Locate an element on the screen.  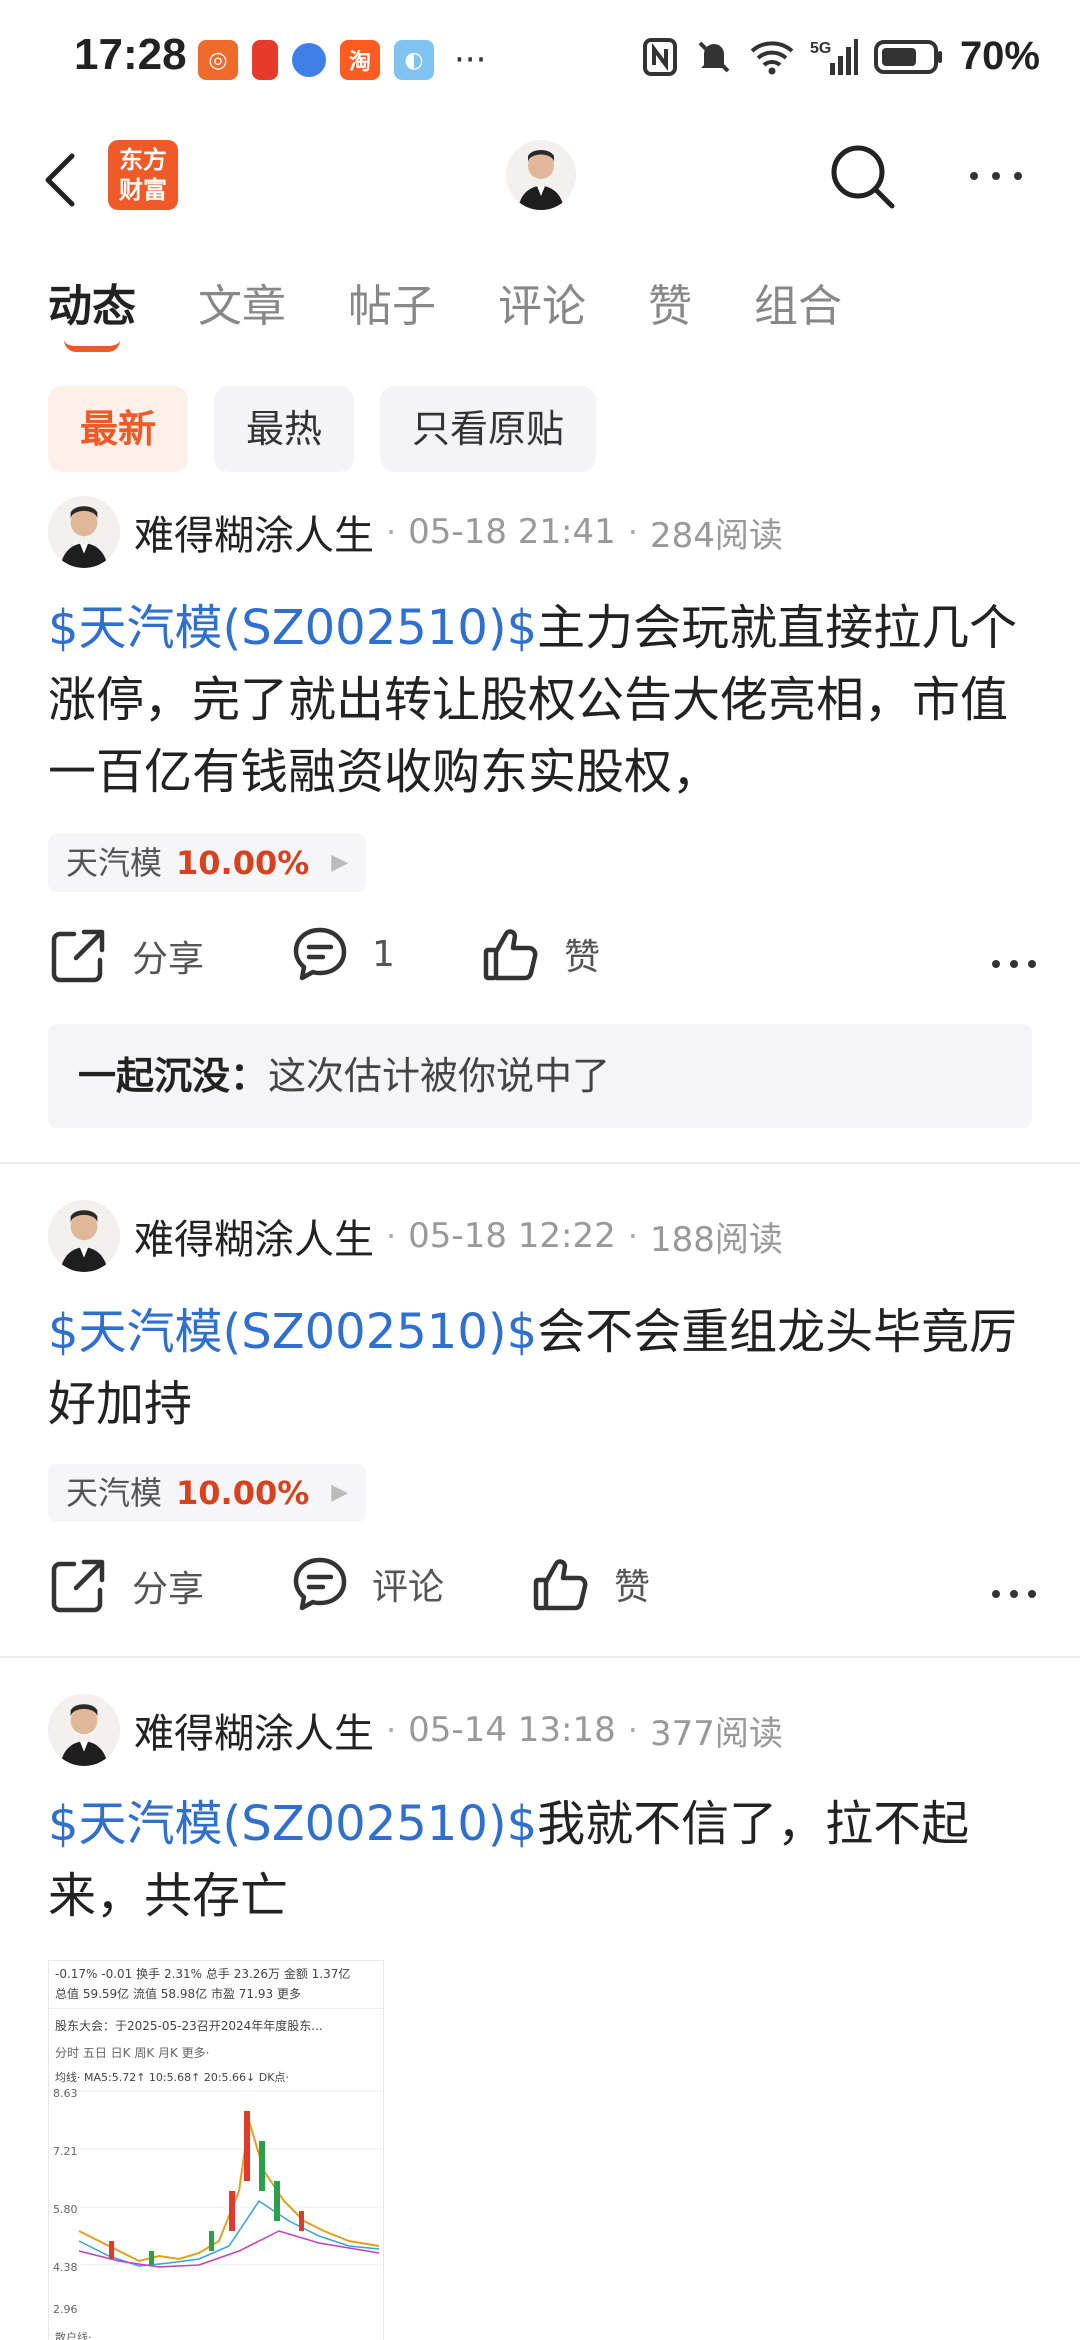
post-content: $天汽模(SZ002510)$会不会重组龙头毕竟厉好加持 is located at coordinates (543, 1368).